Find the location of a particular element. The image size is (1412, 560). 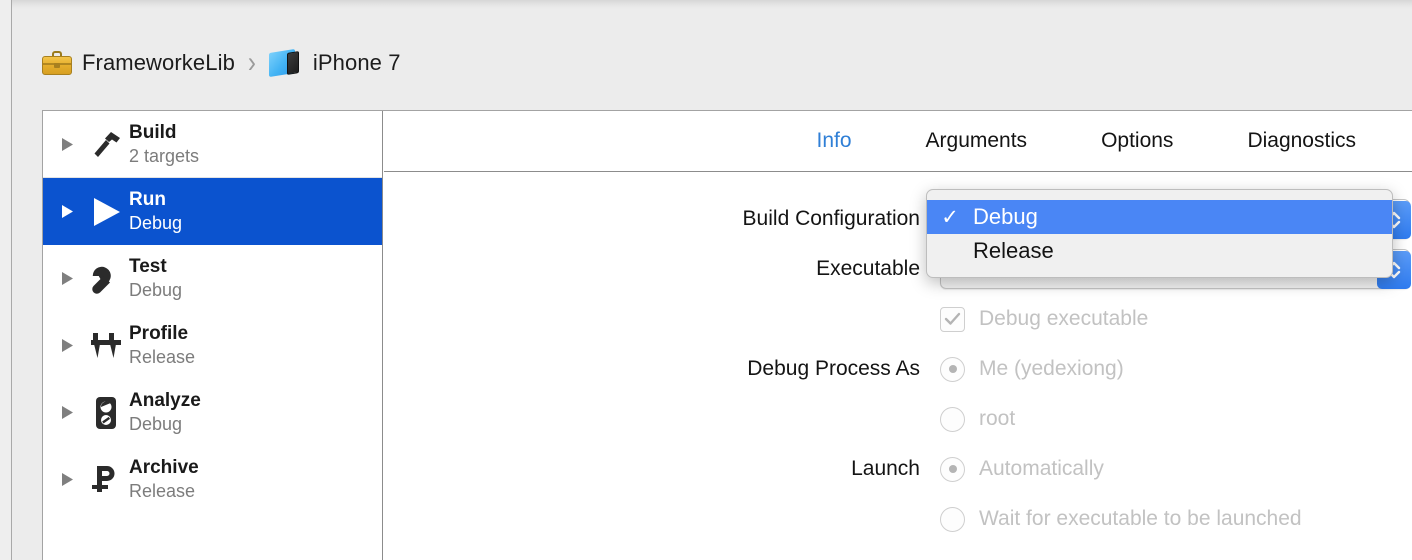

sidebar-item-text: Profile Release is located at coordinates (162, 345).